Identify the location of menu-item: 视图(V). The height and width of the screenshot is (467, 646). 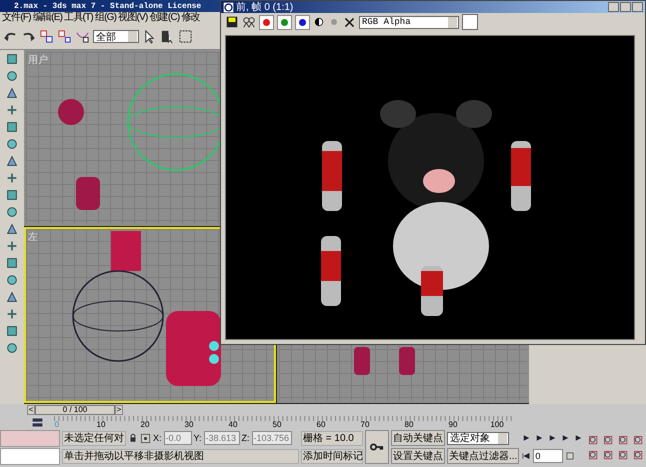
(133, 18).